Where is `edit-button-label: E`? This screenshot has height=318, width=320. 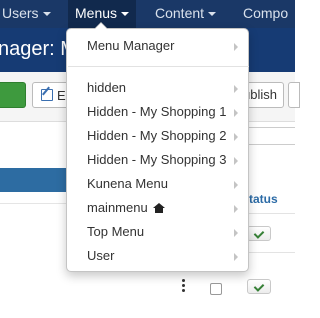
edit-button-label: E is located at coordinates (61, 95).